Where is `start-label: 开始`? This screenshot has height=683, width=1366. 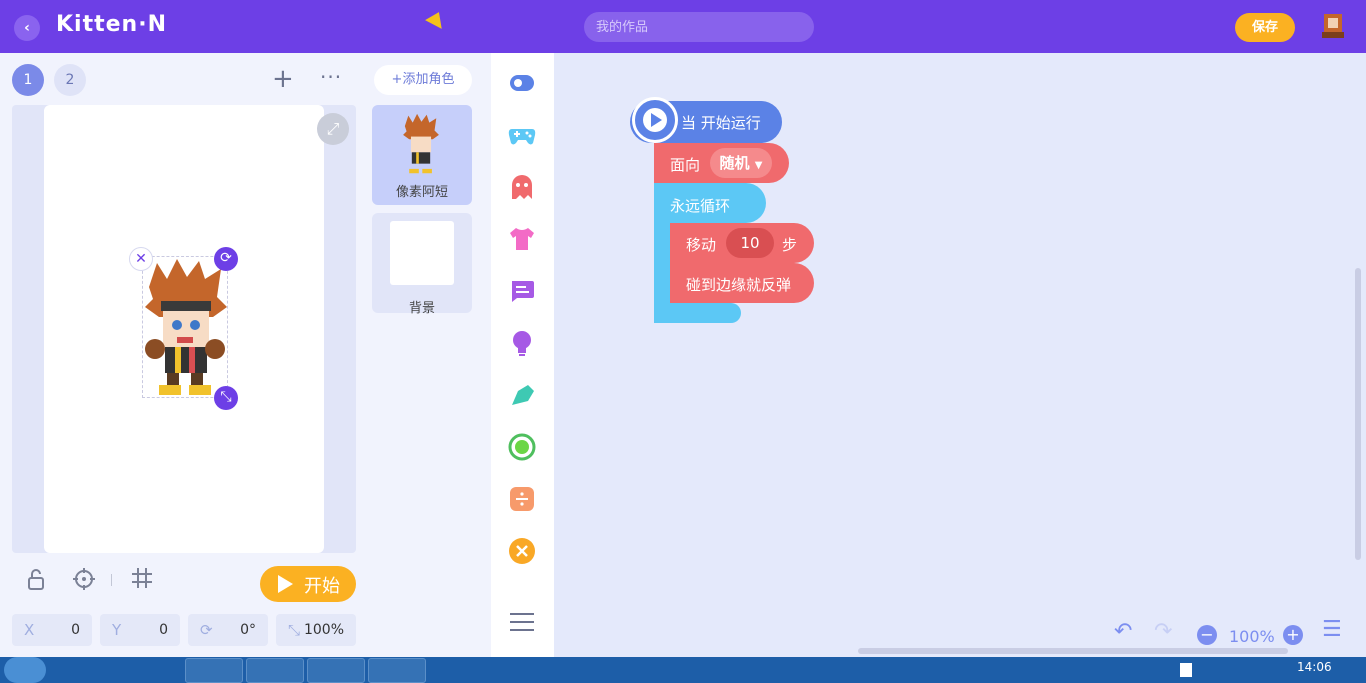
start-label: 开始 is located at coordinates (322, 586).